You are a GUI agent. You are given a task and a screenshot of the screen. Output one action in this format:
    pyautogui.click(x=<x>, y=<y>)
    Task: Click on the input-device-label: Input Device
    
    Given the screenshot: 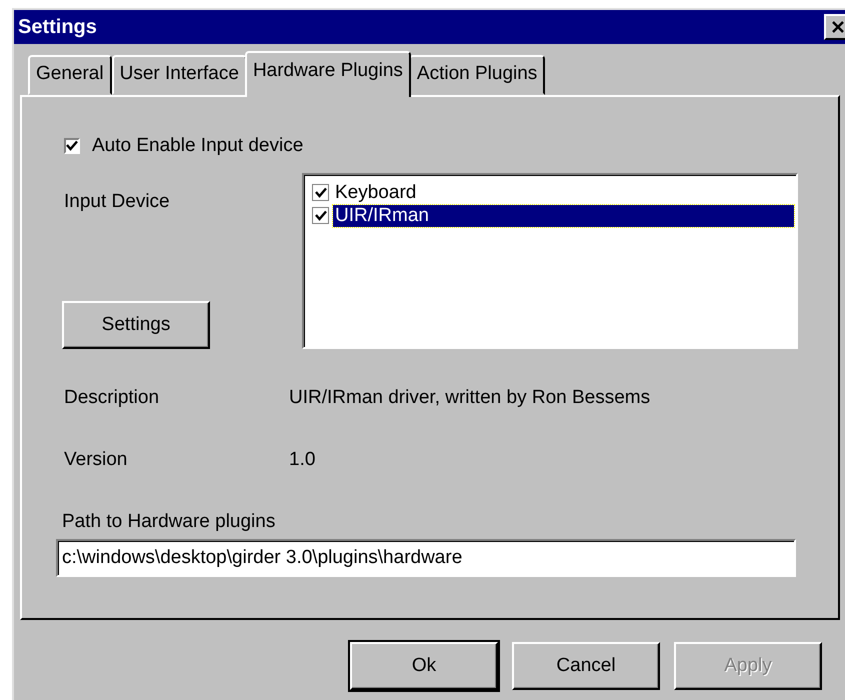 What is the action you would take?
    pyautogui.click(x=117, y=202)
    